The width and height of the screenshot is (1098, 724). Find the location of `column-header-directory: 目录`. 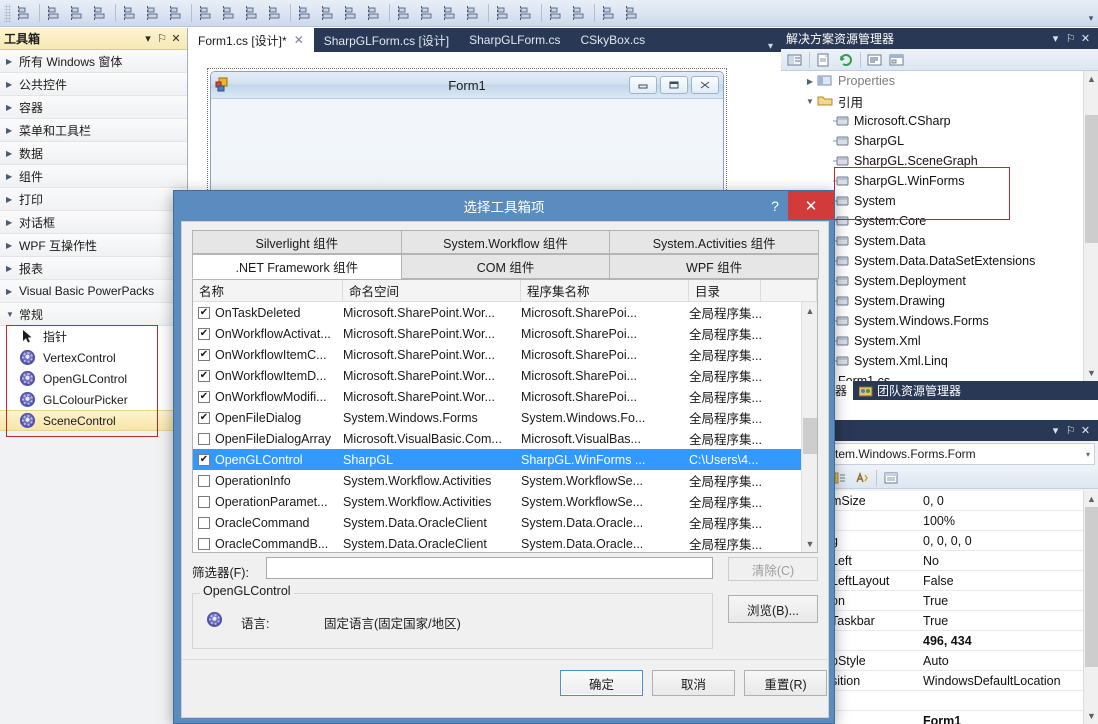

column-header-directory: 目录 is located at coordinates (725, 290).